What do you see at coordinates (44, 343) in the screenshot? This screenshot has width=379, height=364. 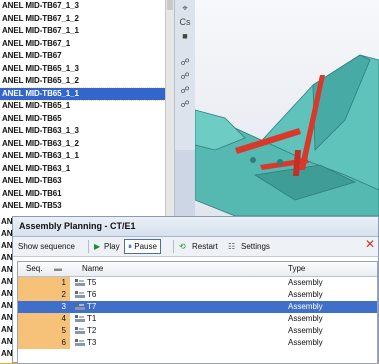 I see `seq-cell: 6` at bounding box center [44, 343].